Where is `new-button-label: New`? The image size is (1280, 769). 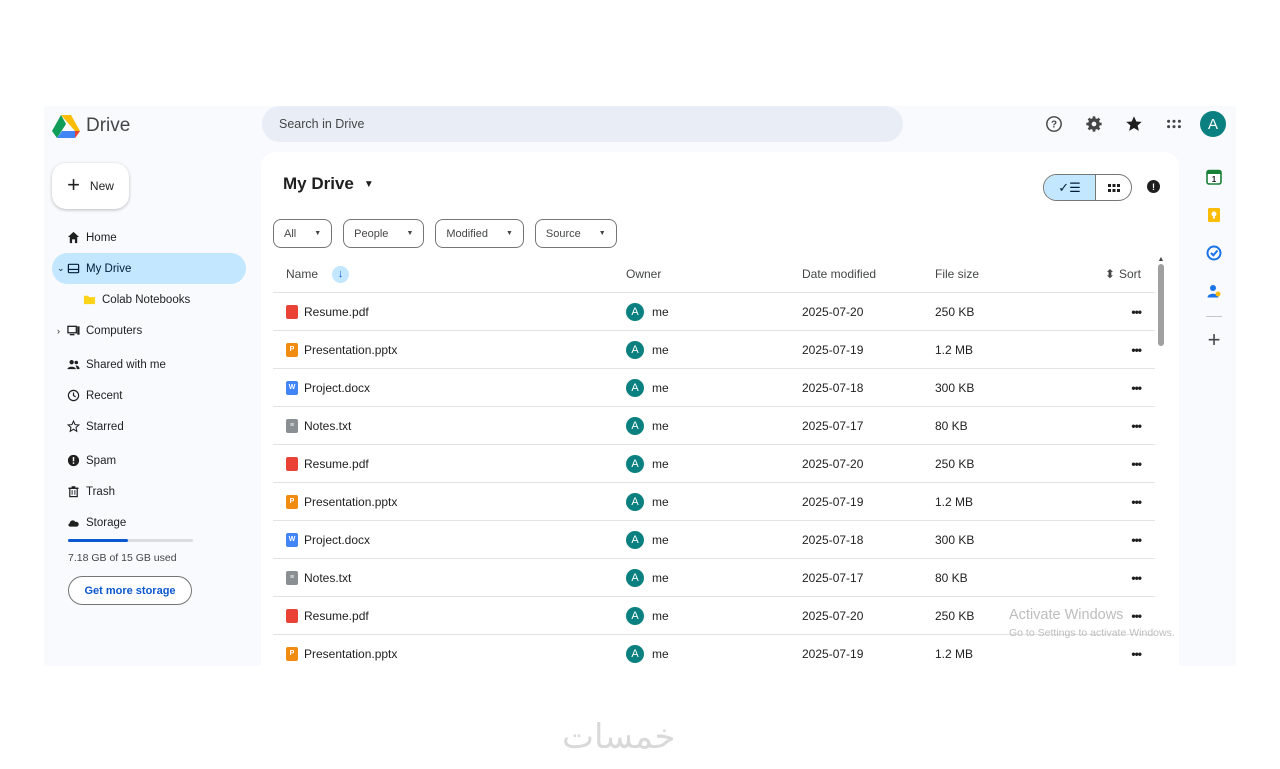 new-button-label: New is located at coordinates (101, 186).